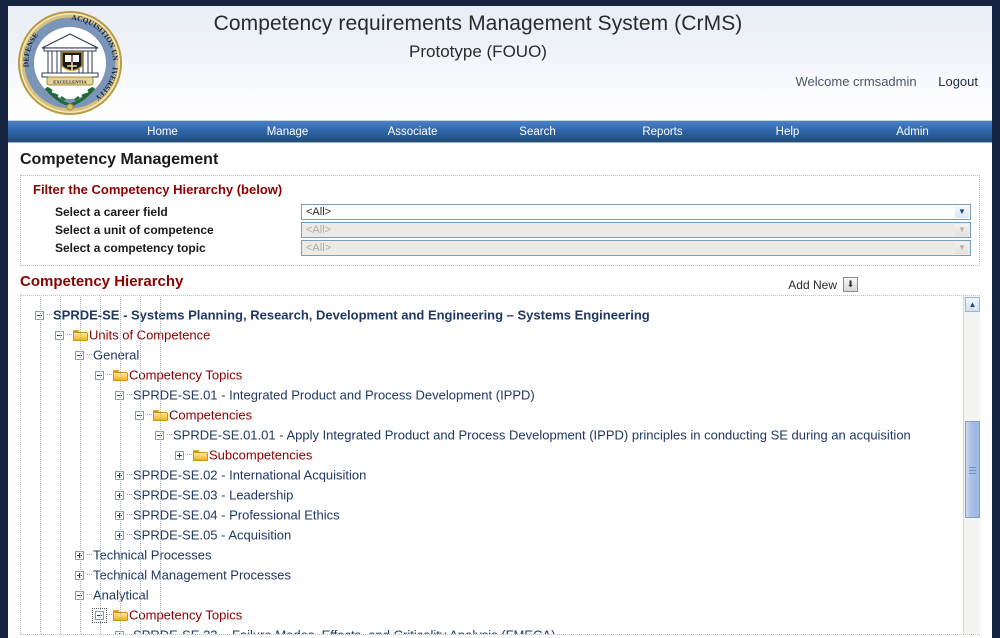  I want to click on tree-node, so click(492, 300).